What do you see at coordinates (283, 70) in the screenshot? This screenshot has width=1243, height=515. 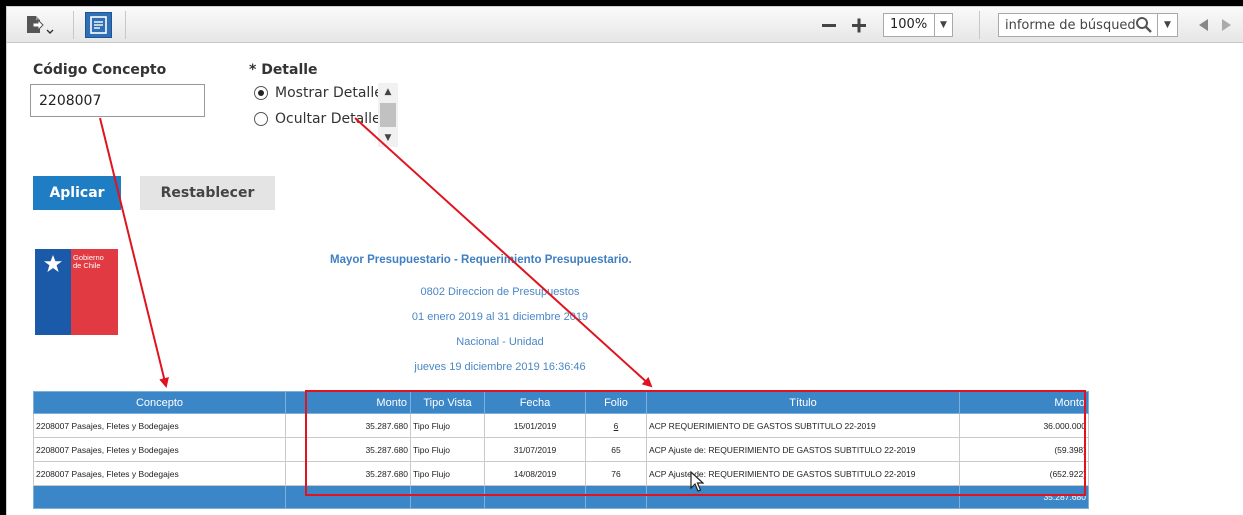 I see `detail-label: * Detalle` at bounding box center [283, 70].